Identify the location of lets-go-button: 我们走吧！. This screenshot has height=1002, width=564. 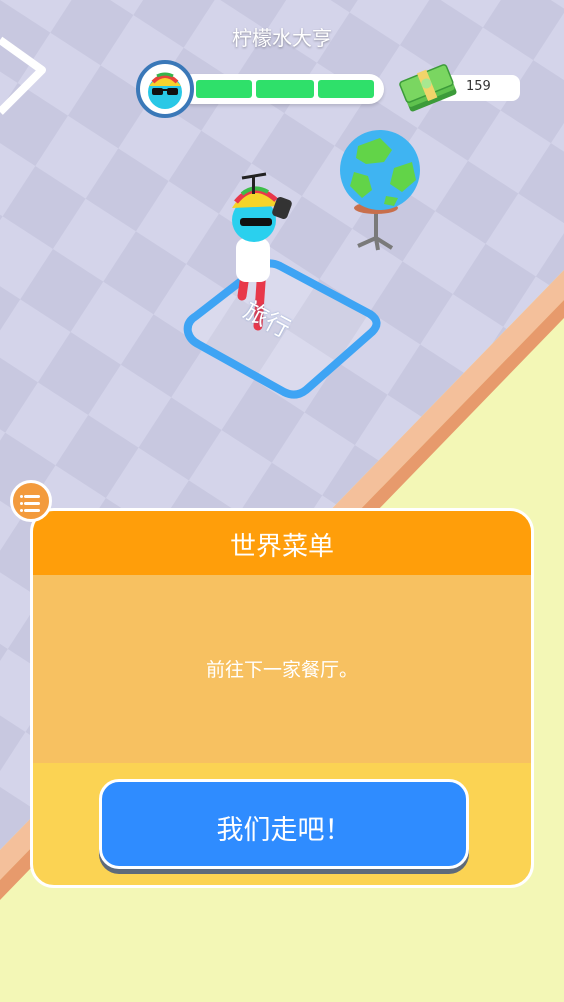
(284, 824).